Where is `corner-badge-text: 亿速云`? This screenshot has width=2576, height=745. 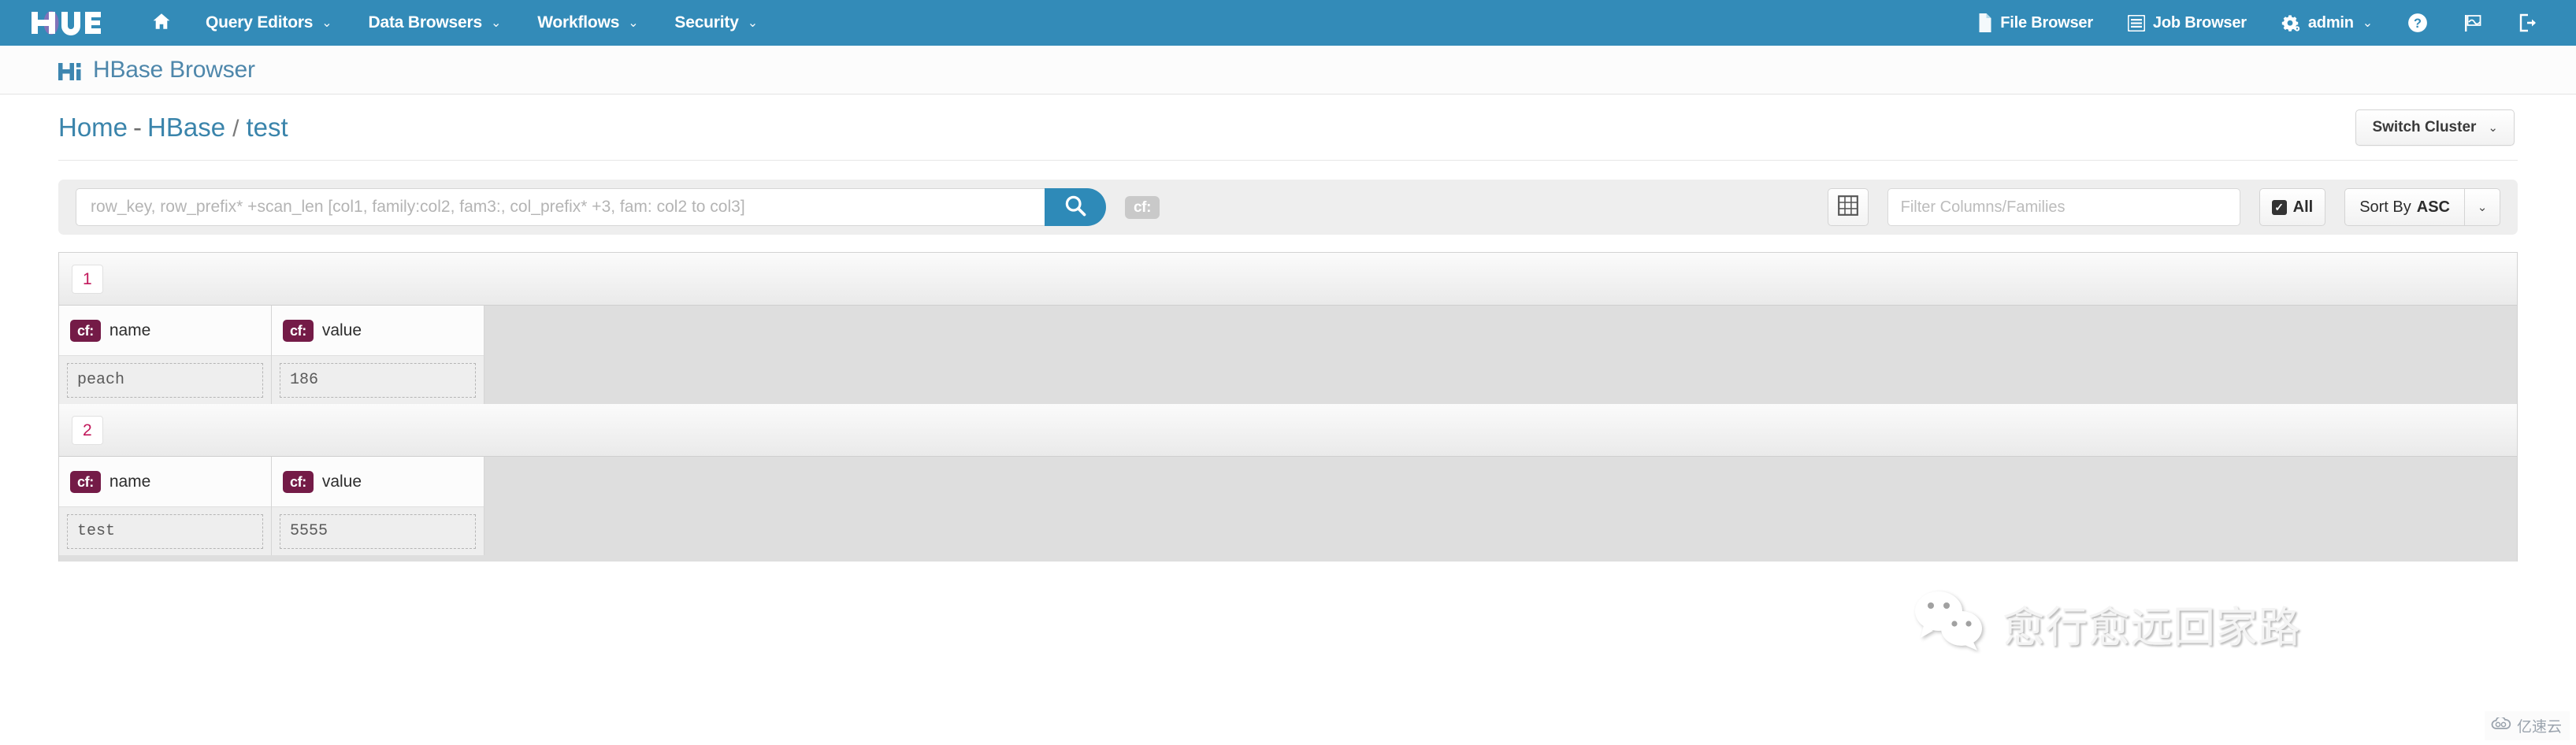
corner-badge-text: 亿速云 is located at coordinates (2539, 727).